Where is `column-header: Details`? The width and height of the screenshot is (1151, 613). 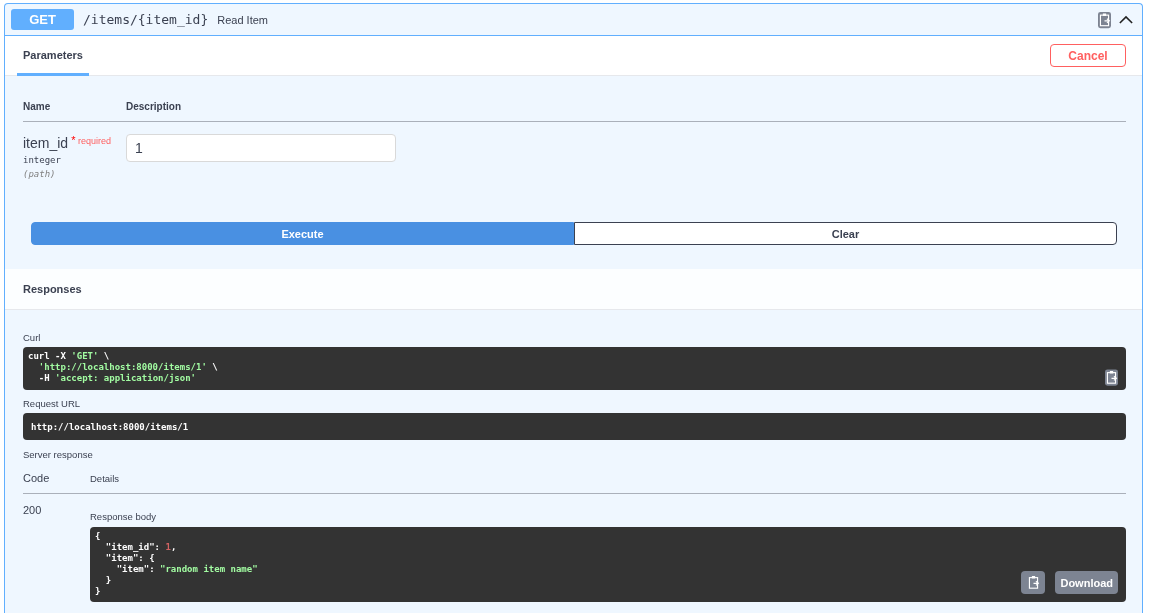 column-header: Details is located at coordinates (105, 478).